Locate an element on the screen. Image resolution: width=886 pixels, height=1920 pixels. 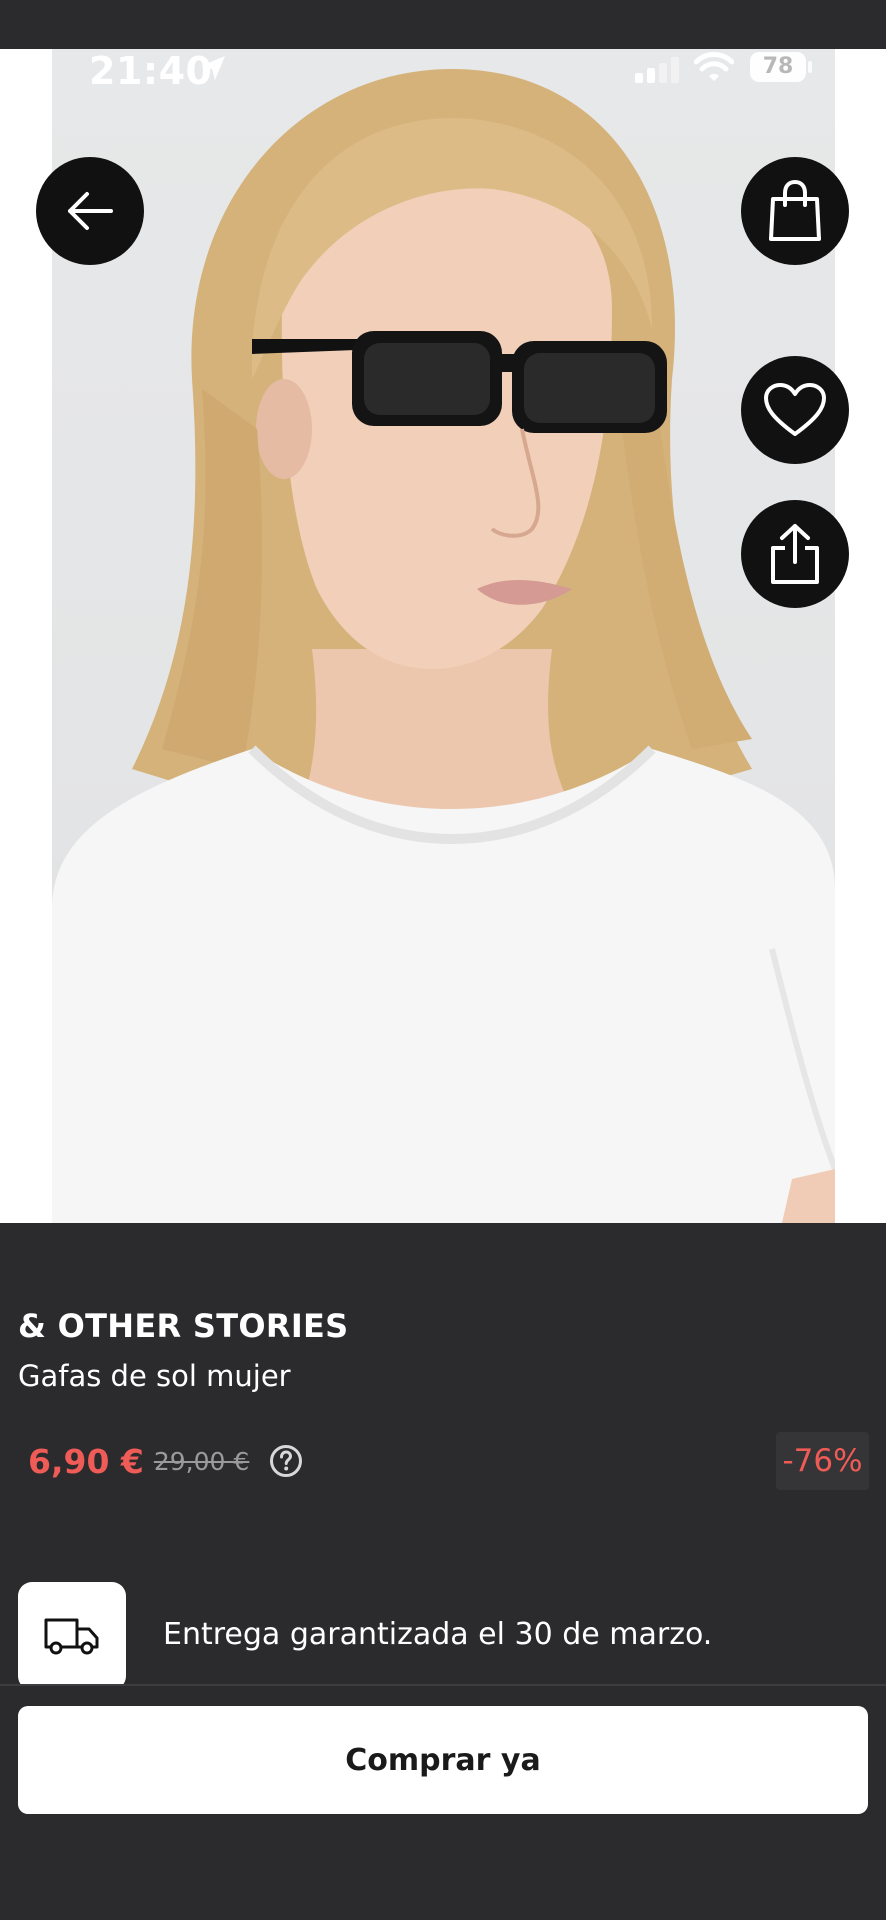
location-arrow-icon is located at coordinates (213, 70).